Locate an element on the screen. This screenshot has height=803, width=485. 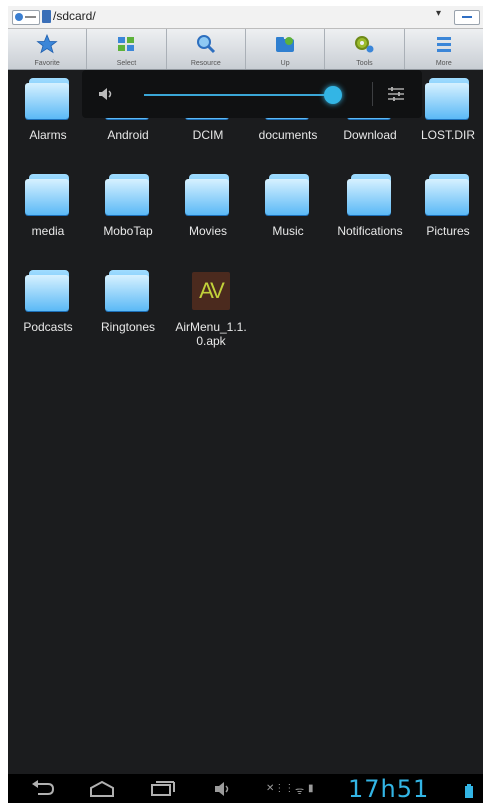
file-item-lost-dir: LOST.DIR is located at coordinates (448, 110).